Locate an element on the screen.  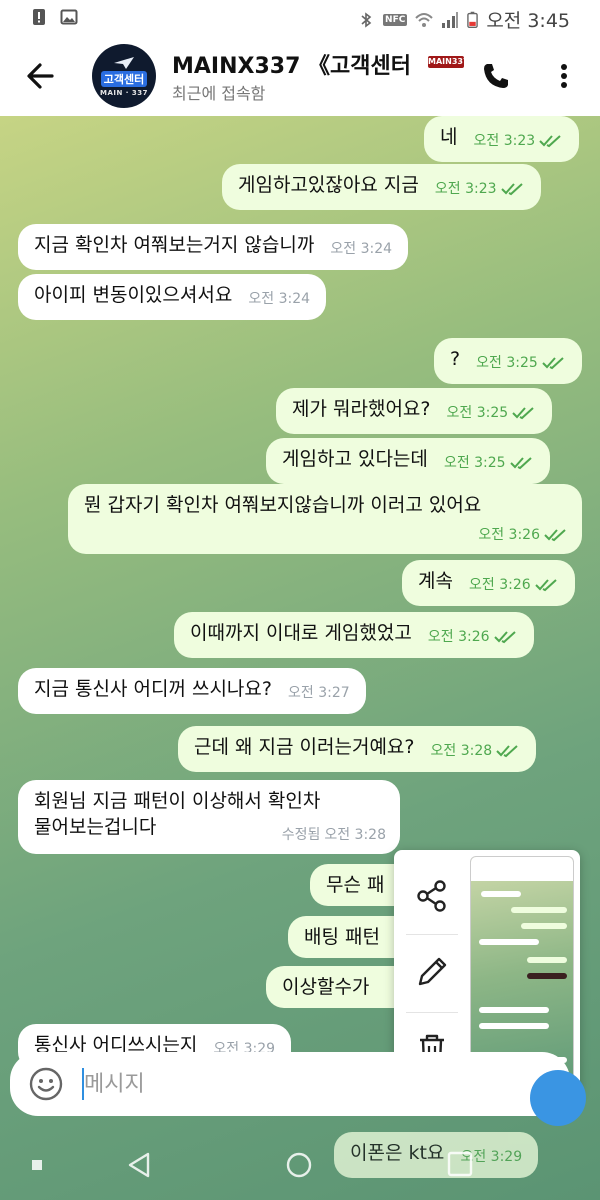
message-text: 제가 뭐라했어요? is located at coordinates (361, 409).